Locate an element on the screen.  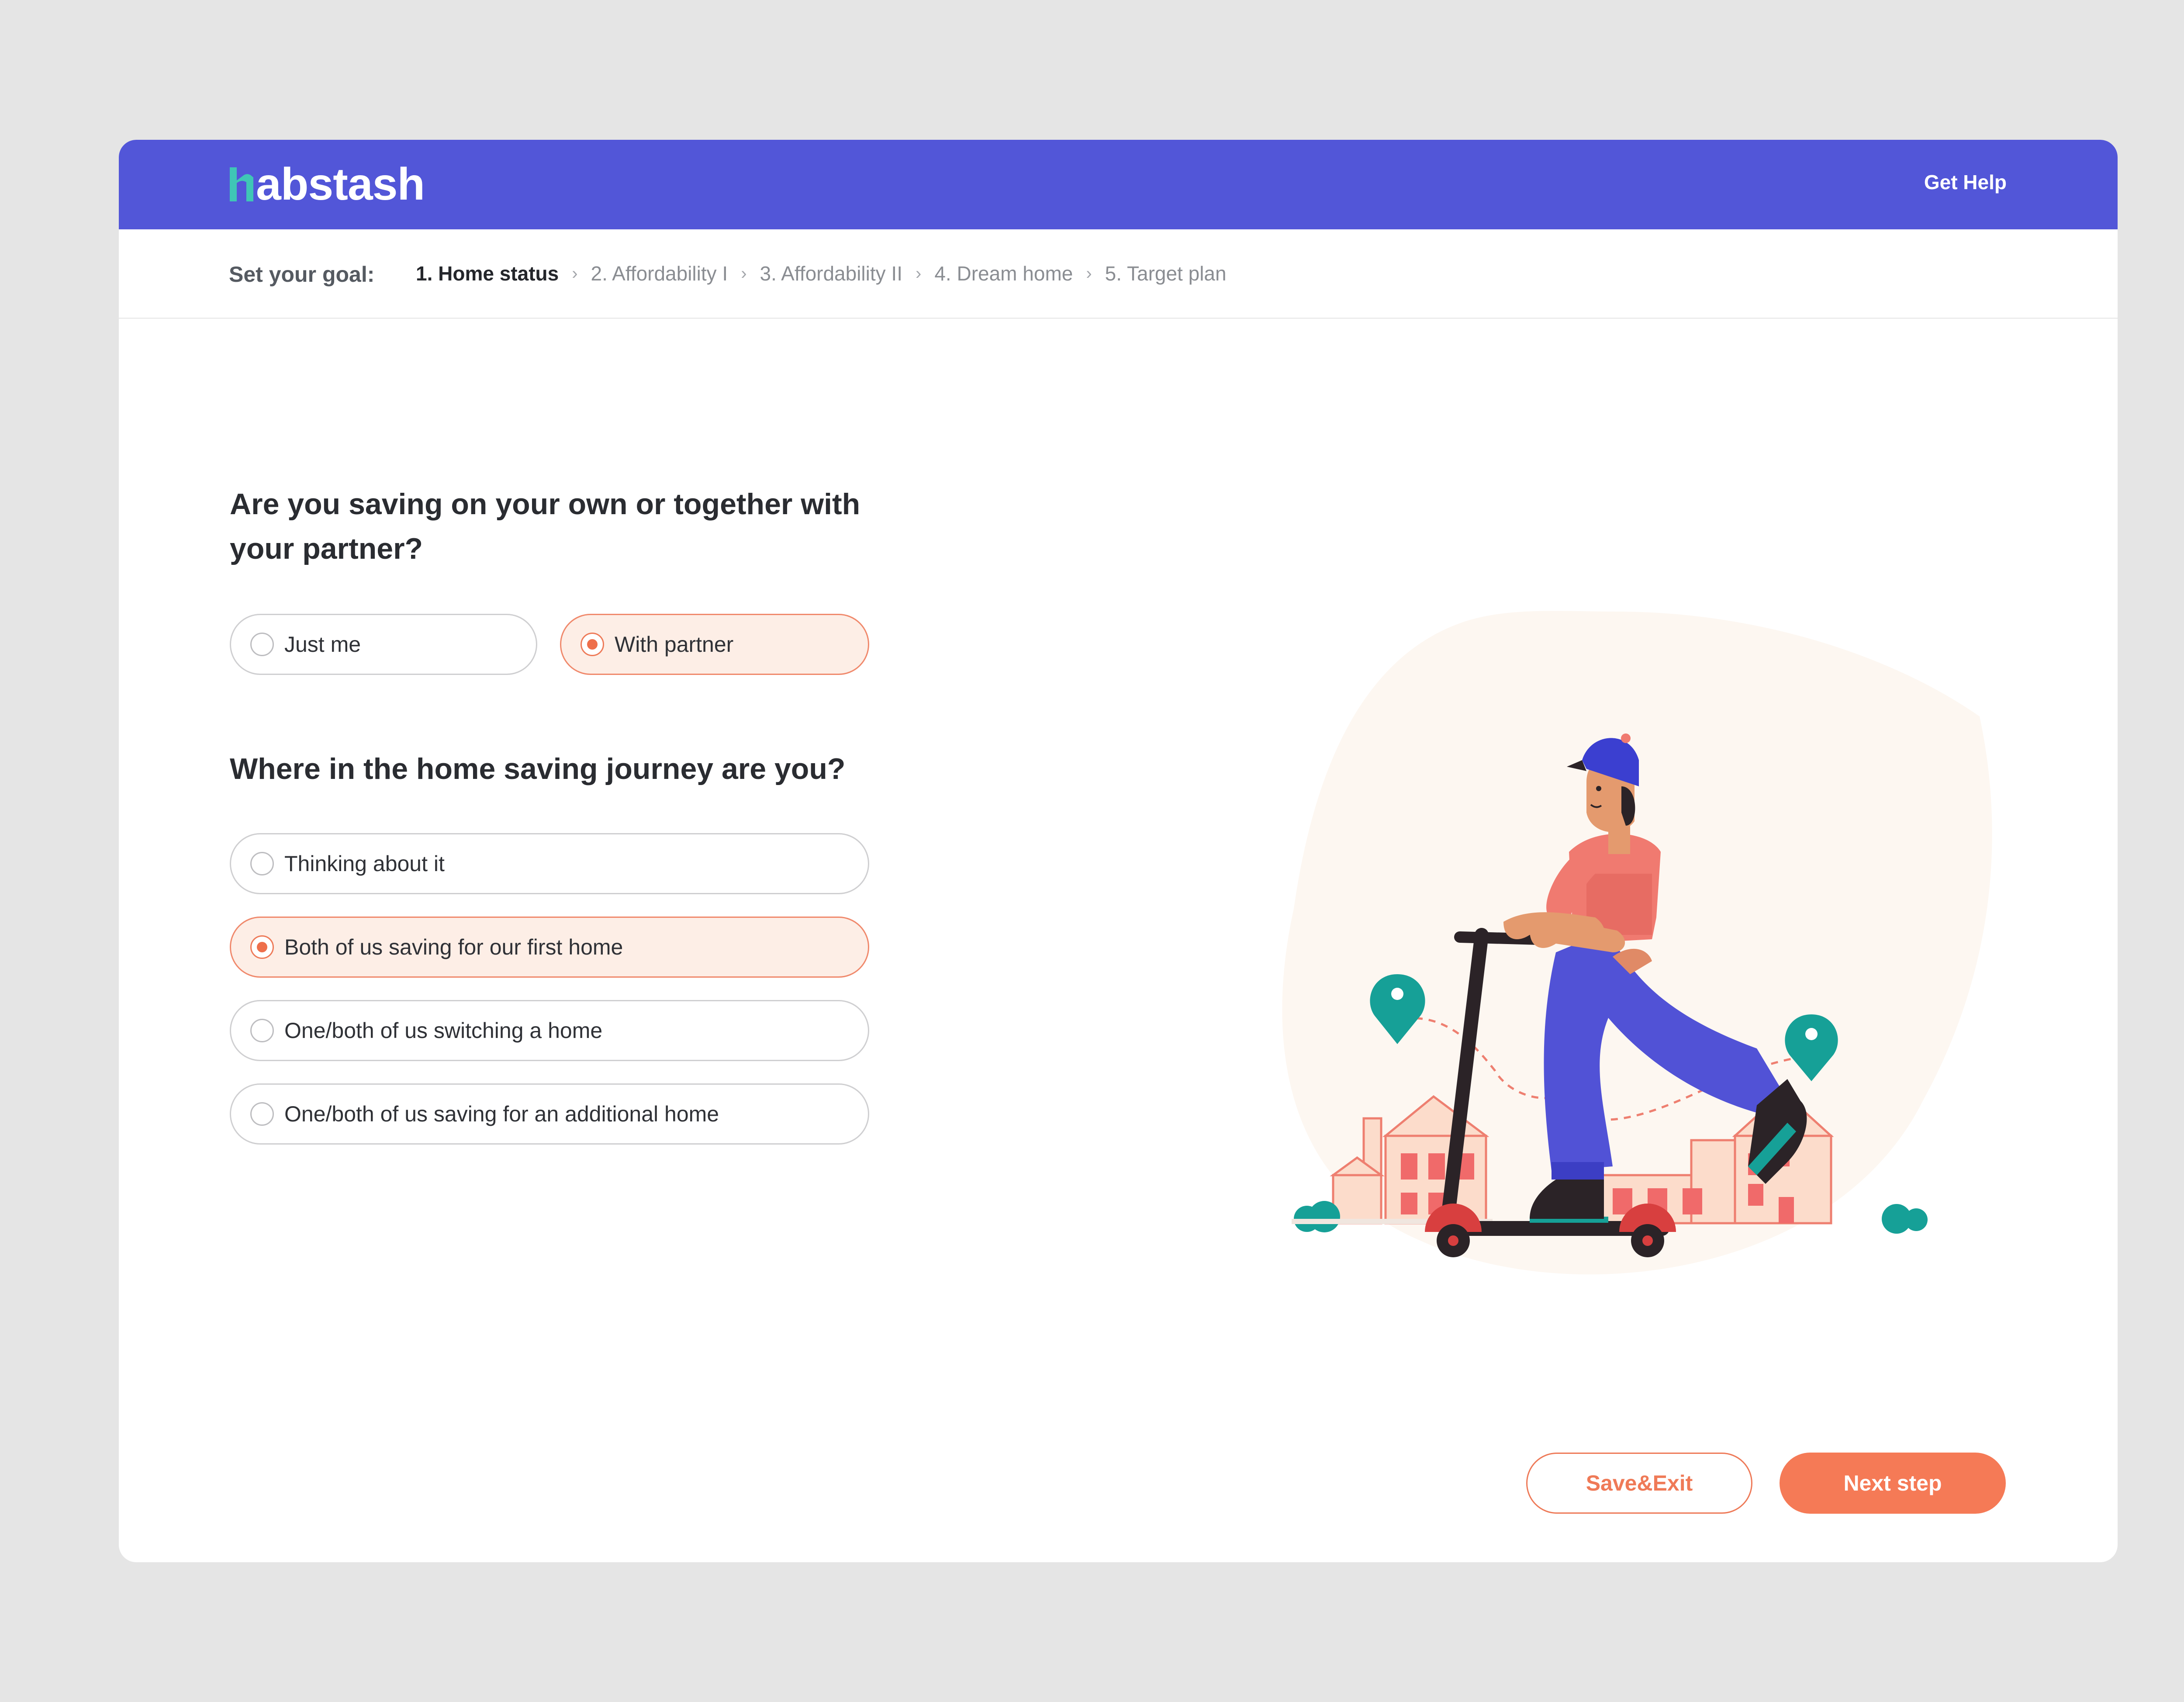
app-header: abstash Get Help is located at coordinates (1118, 184).